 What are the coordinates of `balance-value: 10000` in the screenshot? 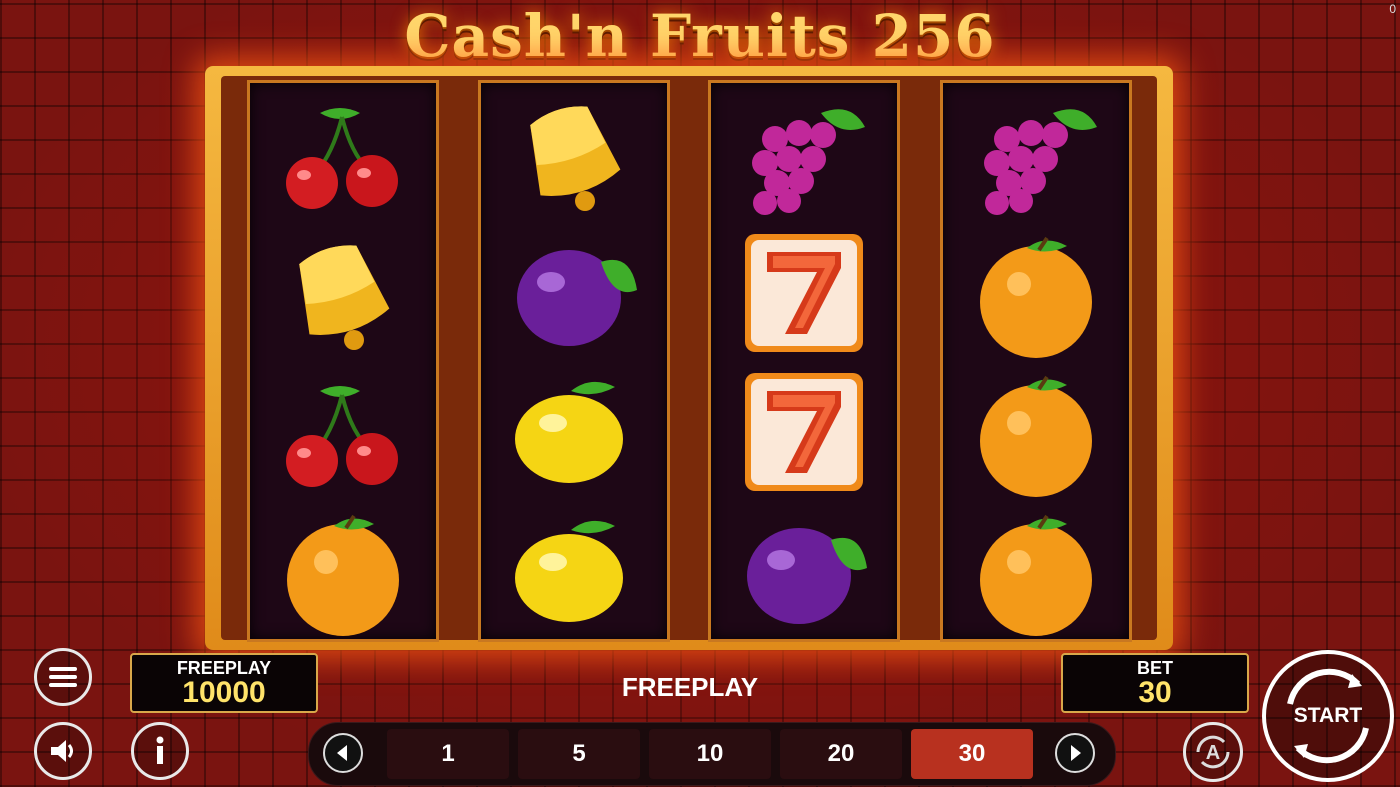 It's located at (224, 692).